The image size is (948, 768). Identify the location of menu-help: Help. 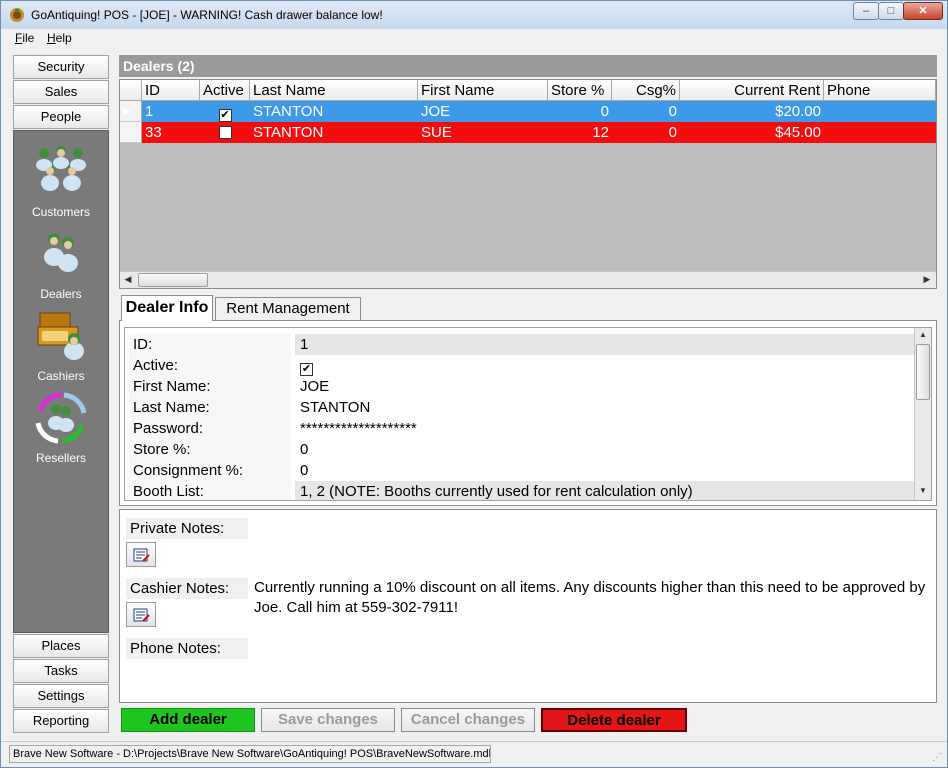
(59, 38).